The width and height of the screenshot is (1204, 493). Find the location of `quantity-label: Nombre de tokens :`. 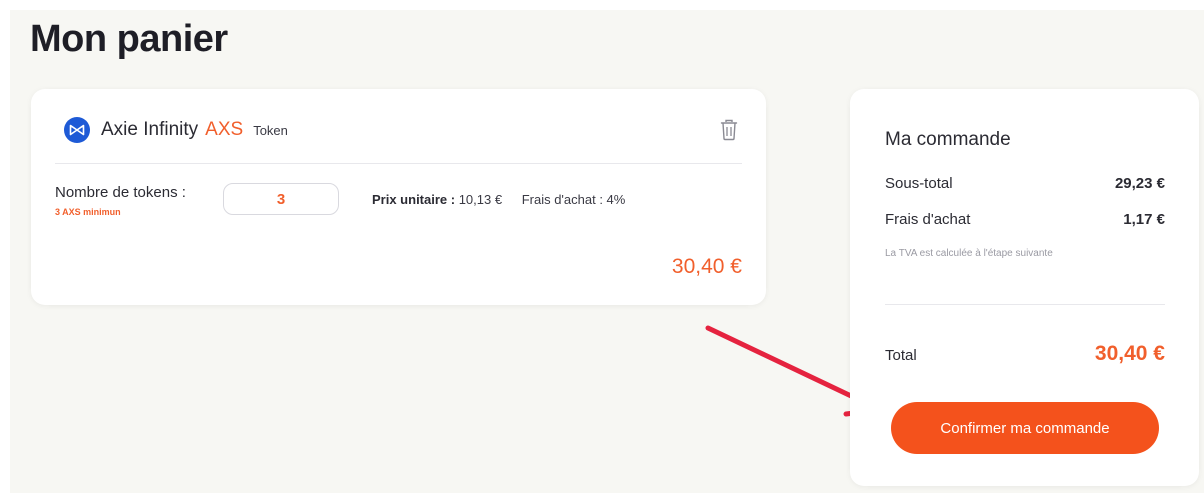

quantity-label: Nombre de tokens : is located at coordinates (120, 192).